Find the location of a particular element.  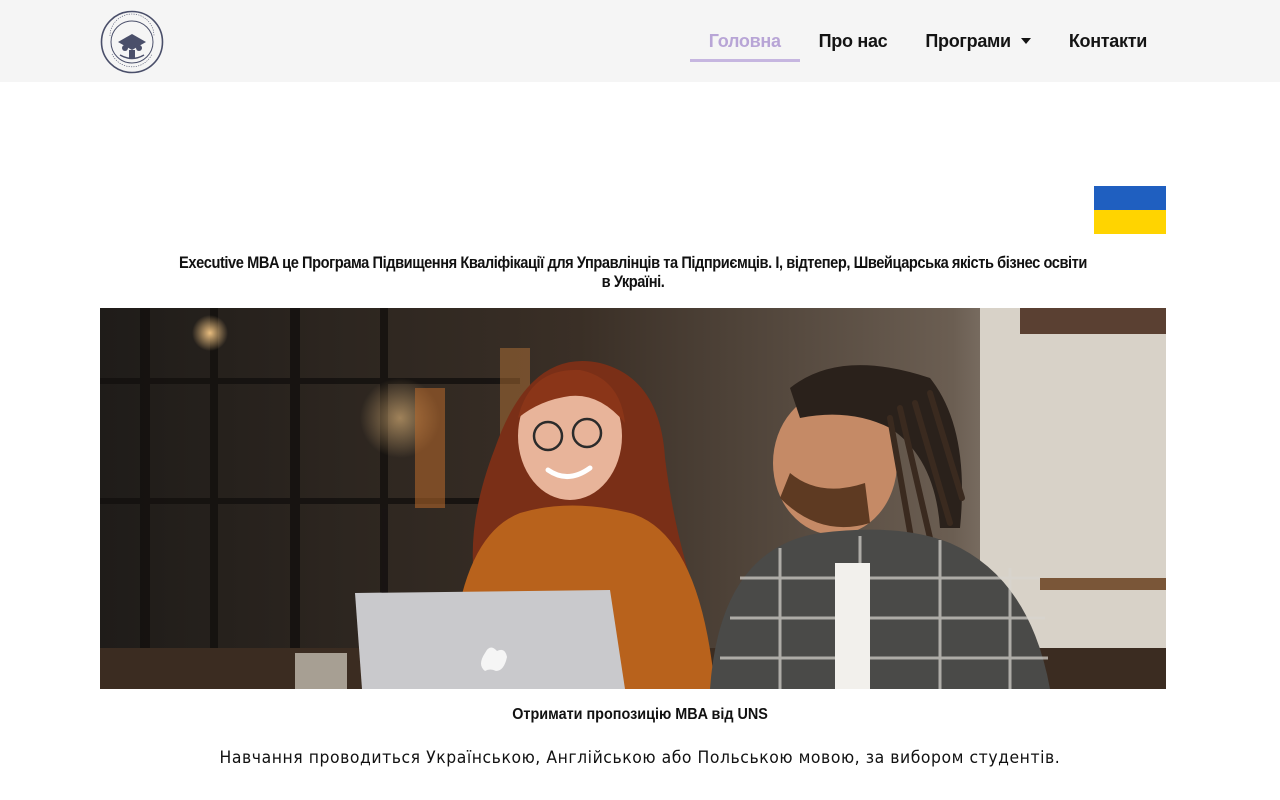

main-nav: Головна Про нас Програми Контакти is located at coordinates (927, 41).